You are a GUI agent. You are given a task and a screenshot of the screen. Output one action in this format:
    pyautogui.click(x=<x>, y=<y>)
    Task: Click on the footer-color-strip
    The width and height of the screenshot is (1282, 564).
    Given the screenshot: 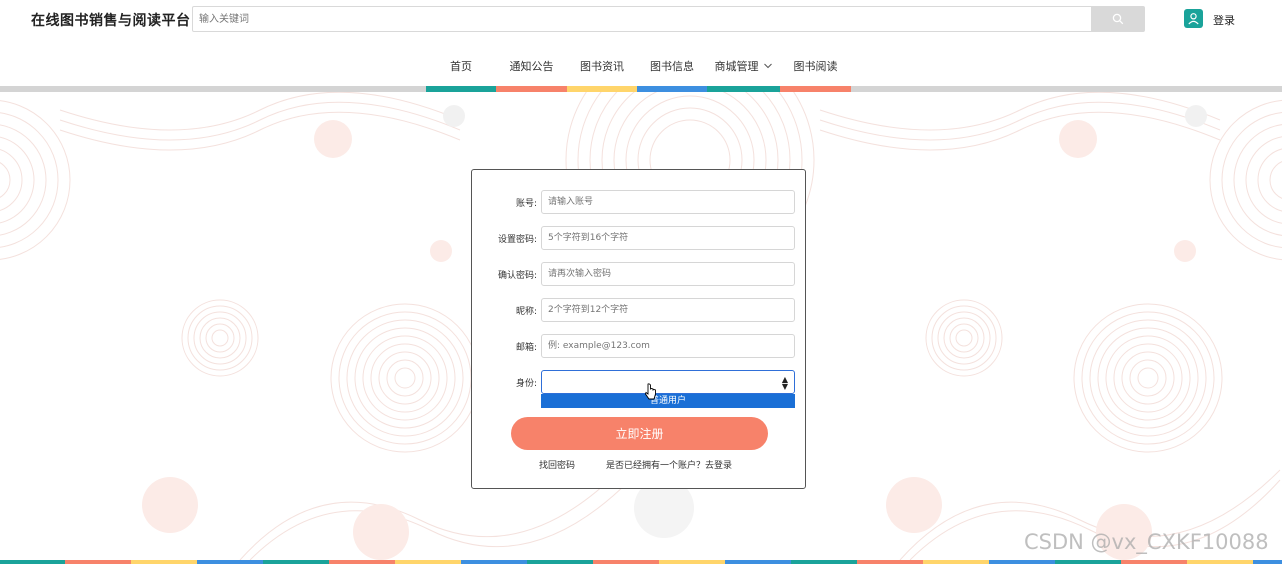 What is the action you would take?
    pyautogui.click(x=641, y=562)
    